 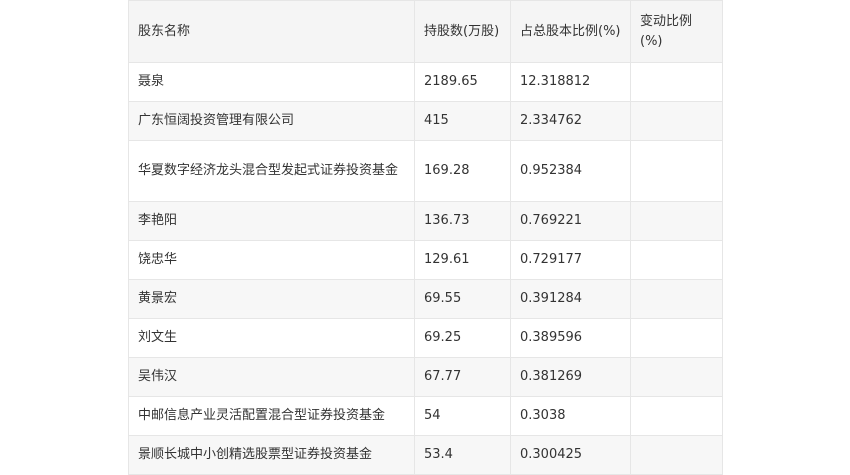 I want to click on cell-shares-held: 67.77, so click(x=462, y=377).